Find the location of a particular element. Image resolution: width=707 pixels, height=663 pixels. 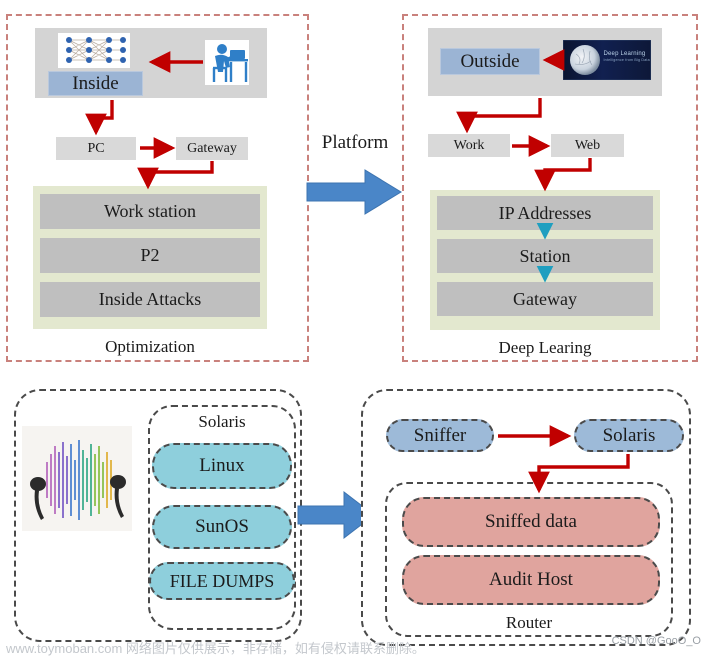

dl-title: Deep Learning is located at coordinates (624, 53).